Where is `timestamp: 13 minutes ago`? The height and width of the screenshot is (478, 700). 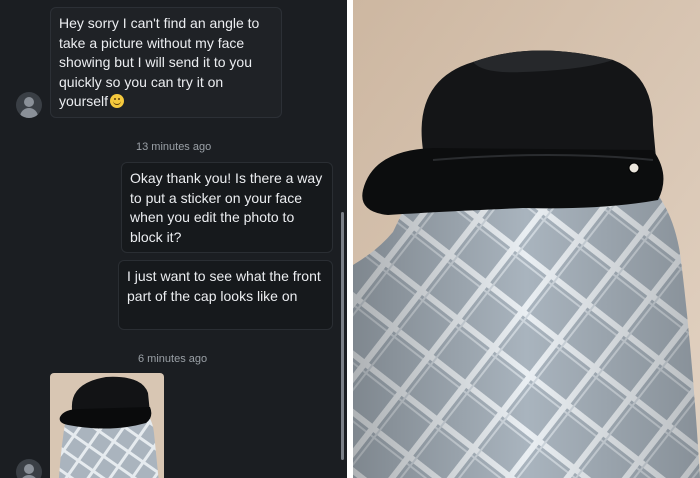 timestamp: 13 minutes ago is located at coordinates (174, 147).